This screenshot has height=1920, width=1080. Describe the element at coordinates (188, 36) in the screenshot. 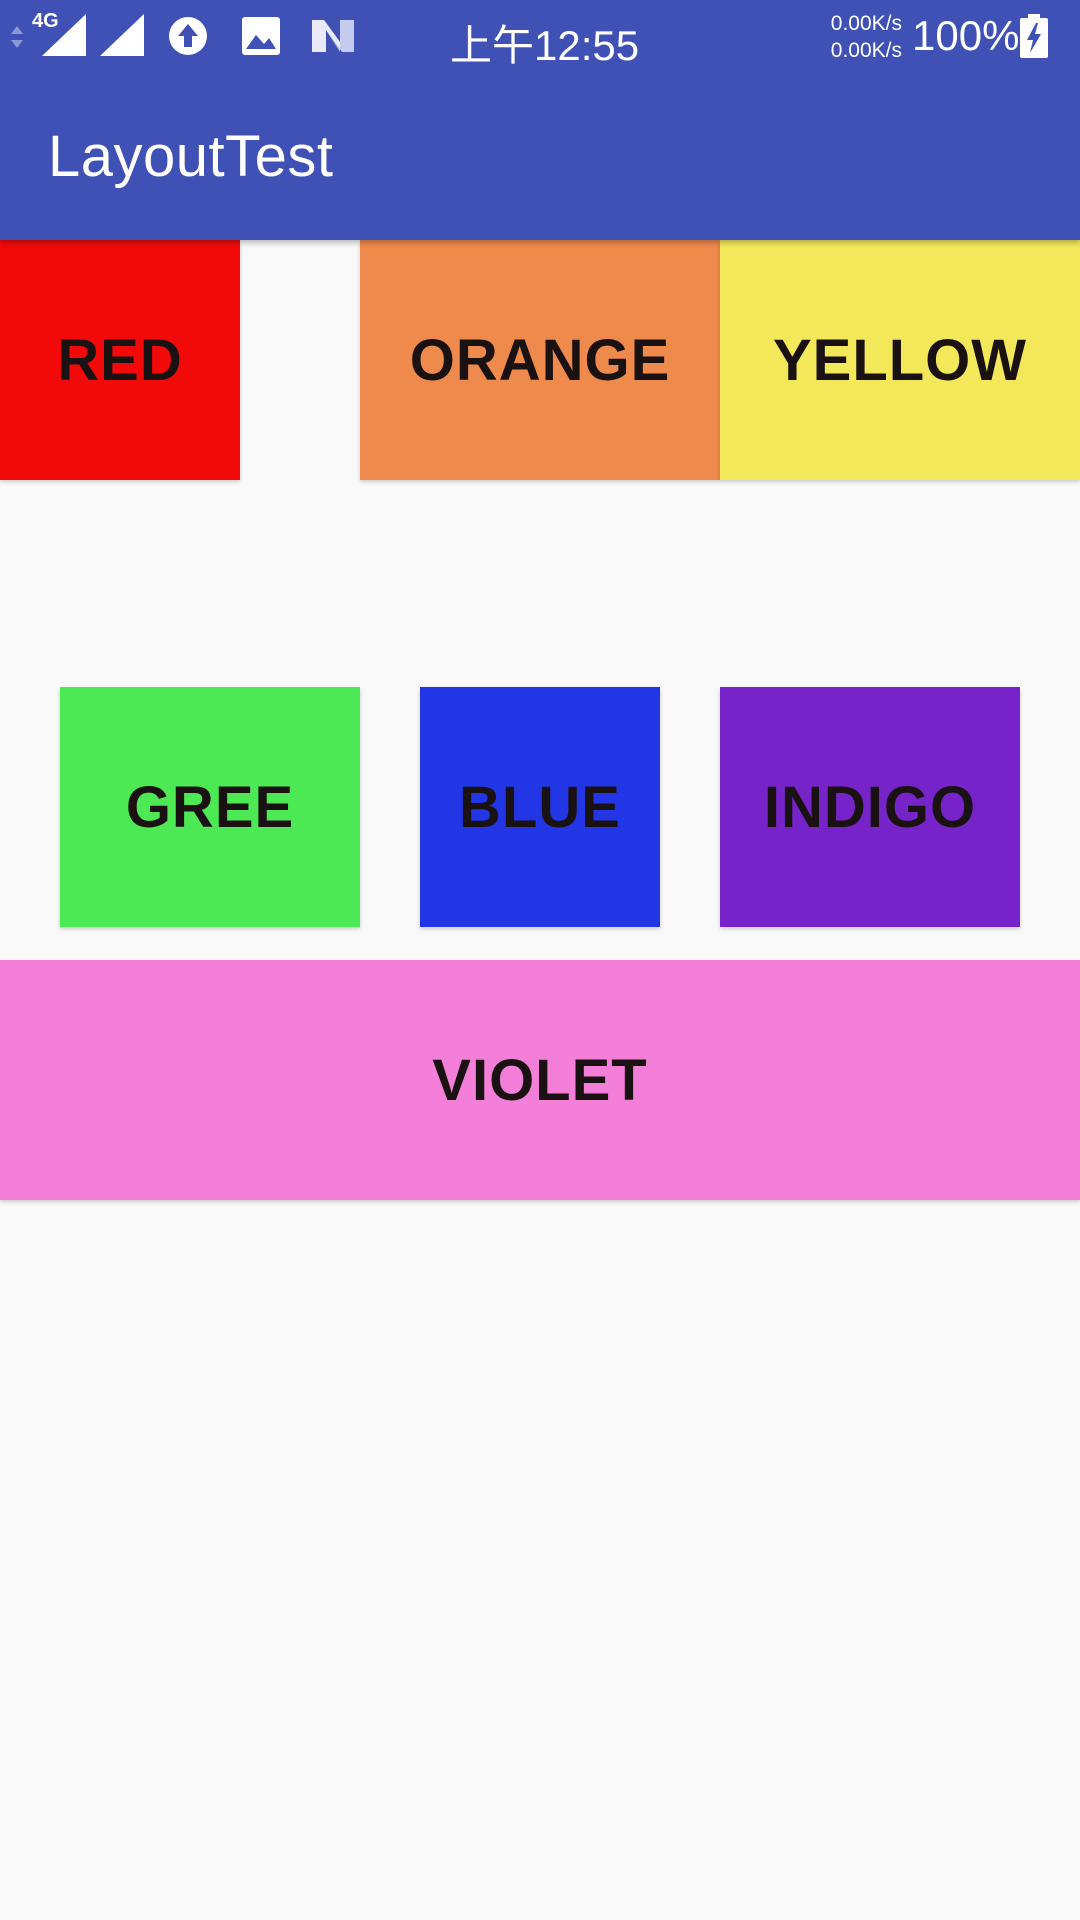

I see `upload-icon` at that location.